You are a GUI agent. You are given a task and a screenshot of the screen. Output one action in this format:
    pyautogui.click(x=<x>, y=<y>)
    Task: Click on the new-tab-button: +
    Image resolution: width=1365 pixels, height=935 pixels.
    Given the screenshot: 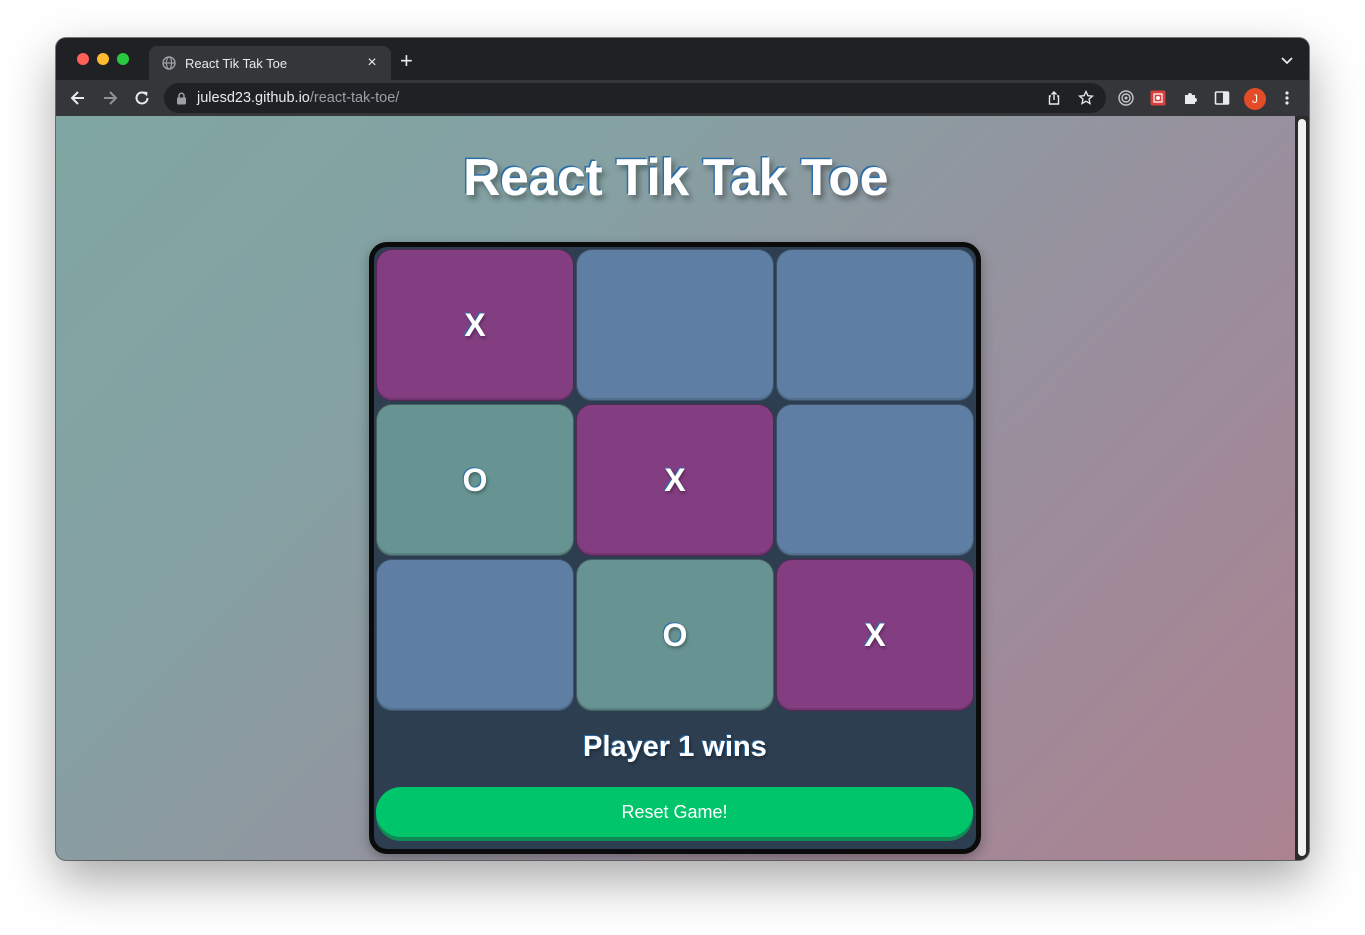 What is the action you would take?
    pyautogui.click(x=406, y=61)
    